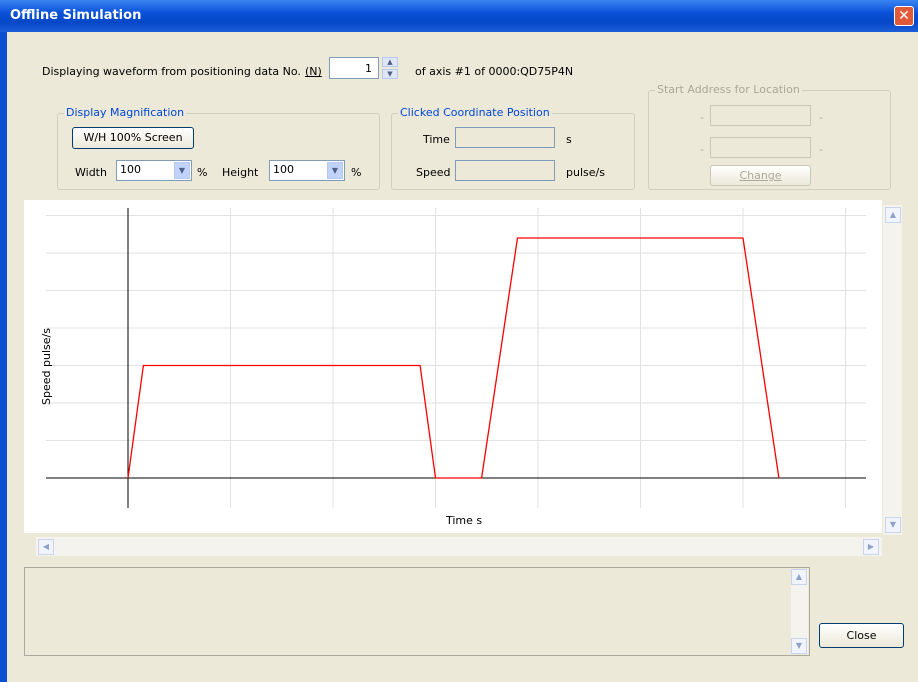 The image size is (918, 682). Describe the element at coordinates (569, 139) in the screenshot. I see `time-unit: s` at that location.